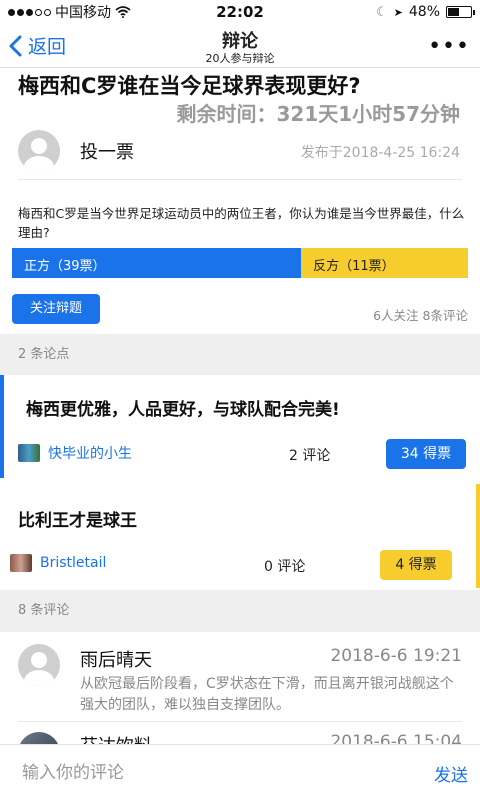  What do you see at coordinates (83, 13) in the screenshot?
I see `carrier-label: 中国移动` at bounding box center [83, 13].